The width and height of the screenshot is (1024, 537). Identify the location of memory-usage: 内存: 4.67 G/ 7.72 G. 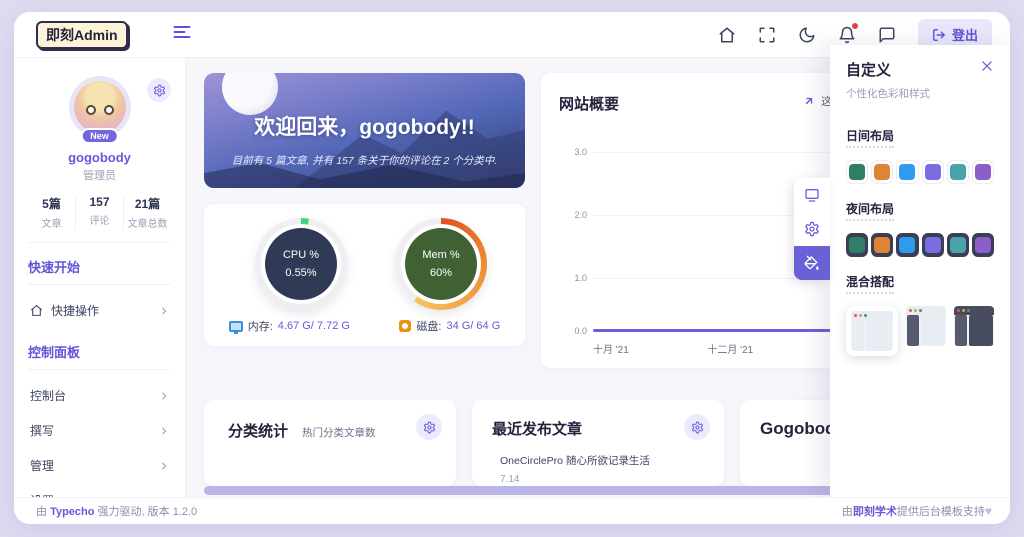
(289, 326).